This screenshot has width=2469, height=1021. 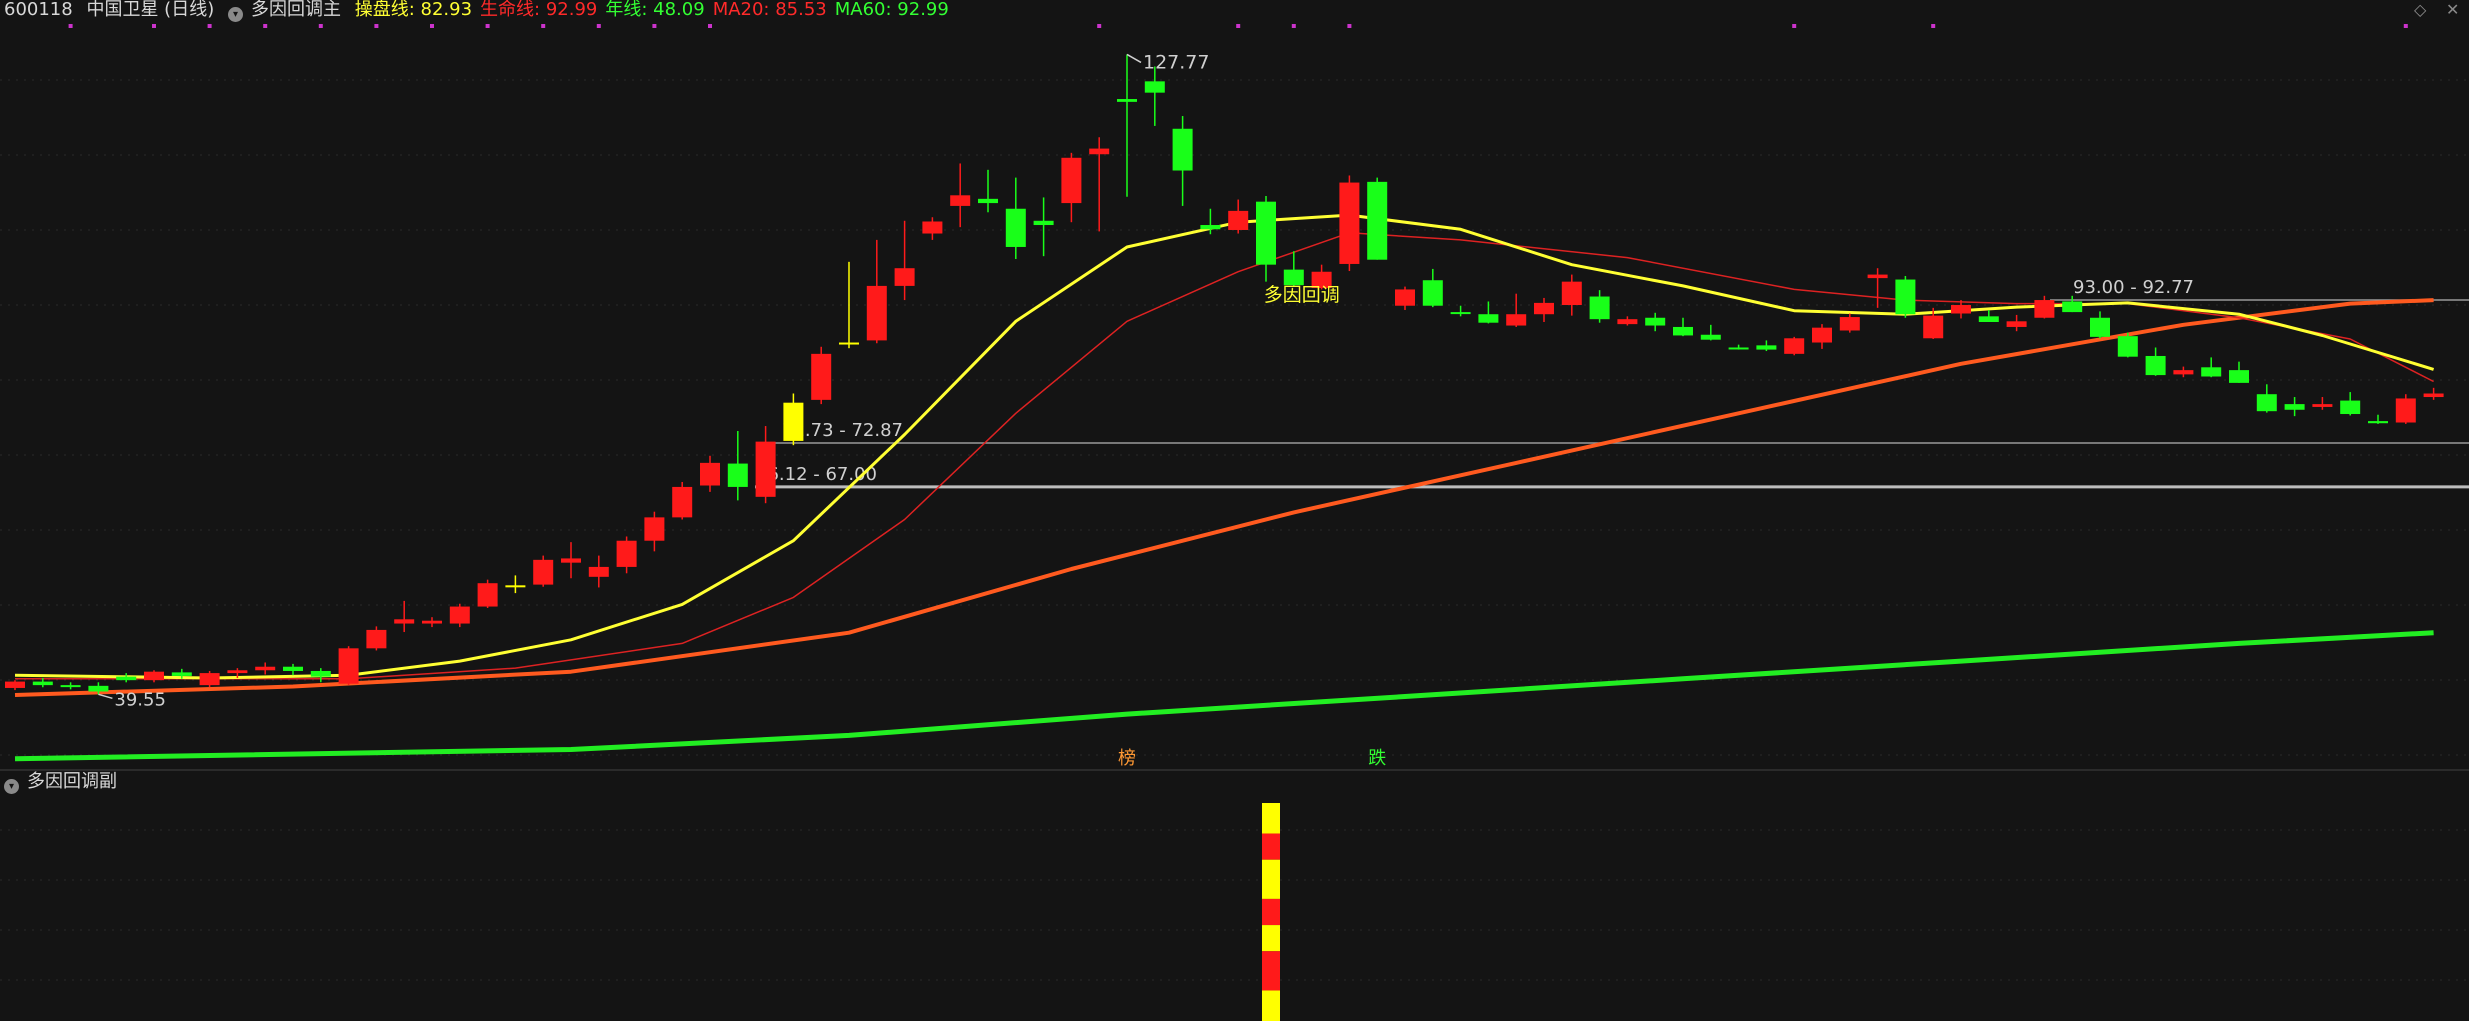 What do you see at coordinates (1176, 62) in the screenshot?
I see `high-label: 127.77` at bounding box center [1176, 62].